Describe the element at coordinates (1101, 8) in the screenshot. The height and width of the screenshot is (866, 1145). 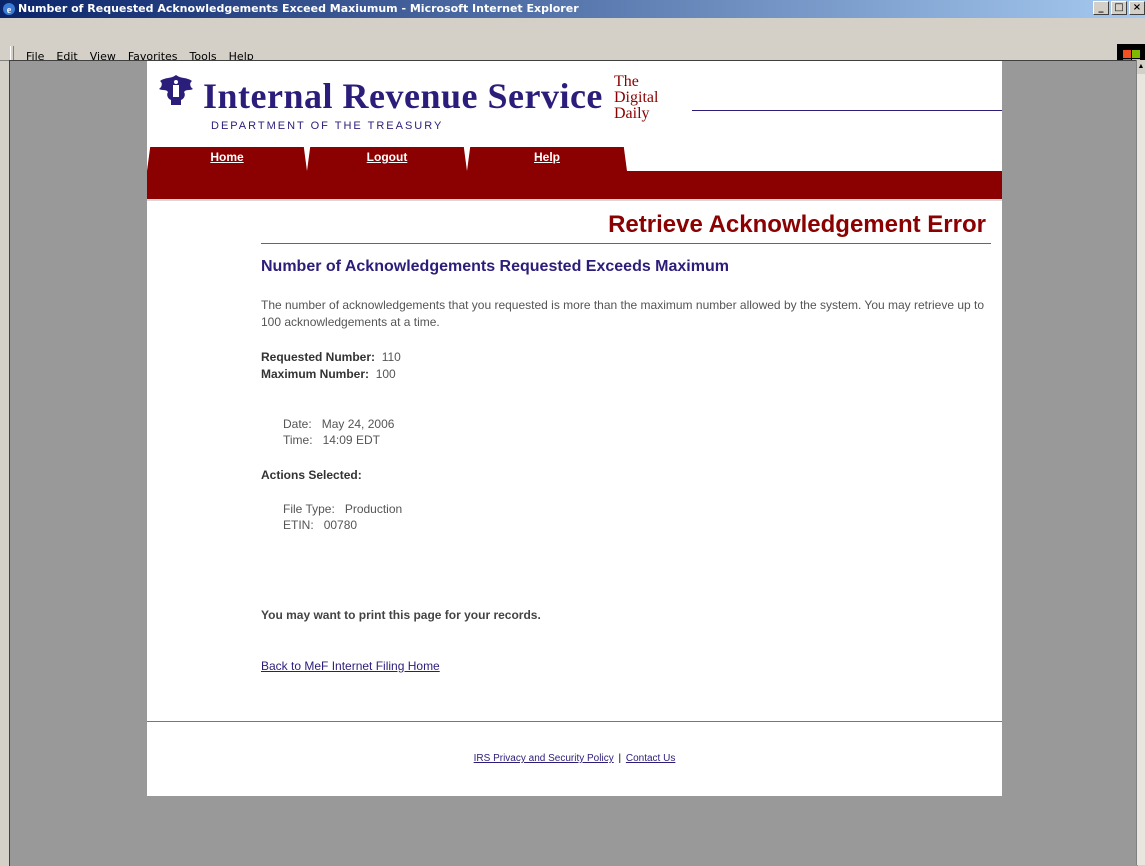
I see `minimize-button: _` at that location.